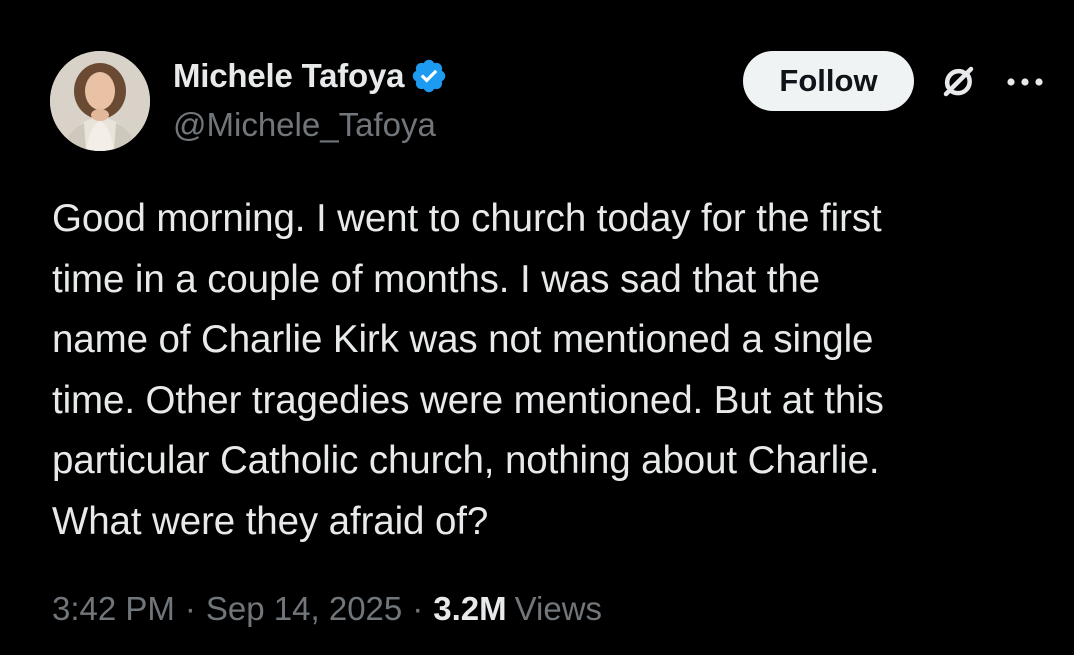 This screenshot has height=655, width=1074. What do you see at coordinates (113, 609) in the screenshot?
I see `tweet-time: 3:42 PM` at bounding box center [113, 609].